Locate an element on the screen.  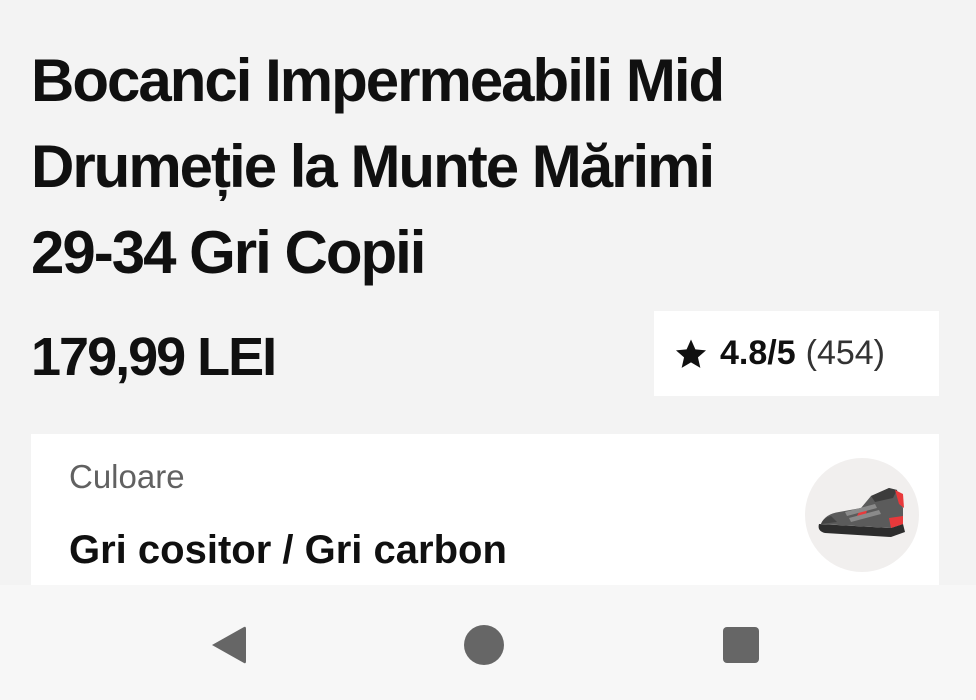
product-title-line: 29-34 Gri Copii is located at coordinates (228, 252).